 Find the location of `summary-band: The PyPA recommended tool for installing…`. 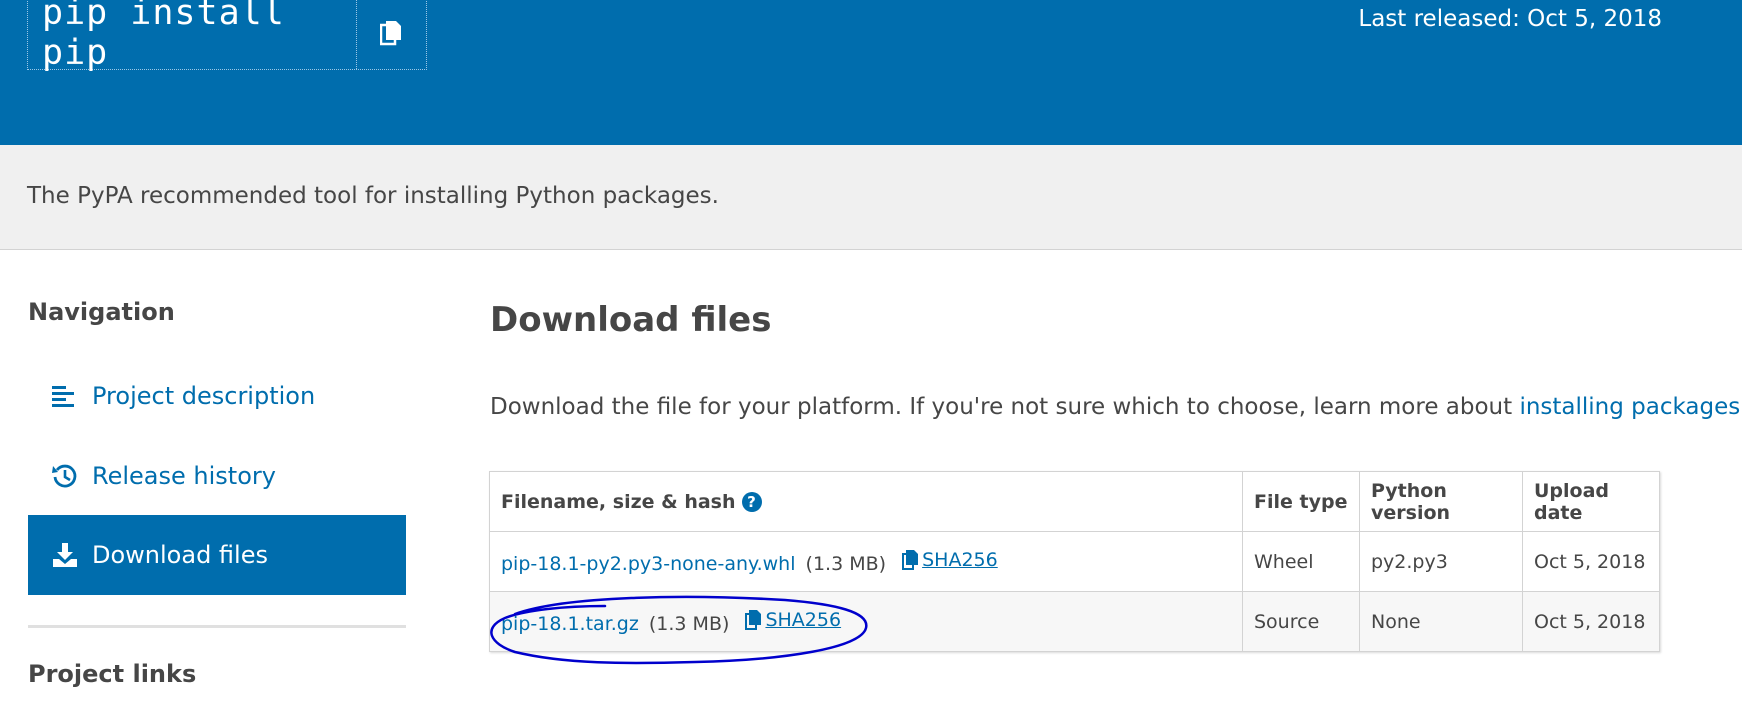

summary-band: The PyPA recommended tool for installing… is located at coordinates (871, 197).